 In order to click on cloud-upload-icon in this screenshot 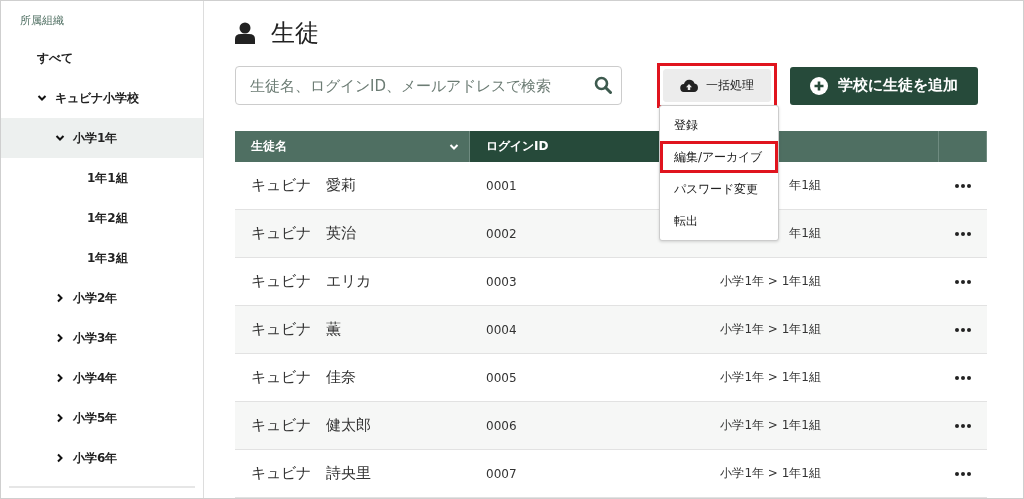, I will do `click(689, 86)`.